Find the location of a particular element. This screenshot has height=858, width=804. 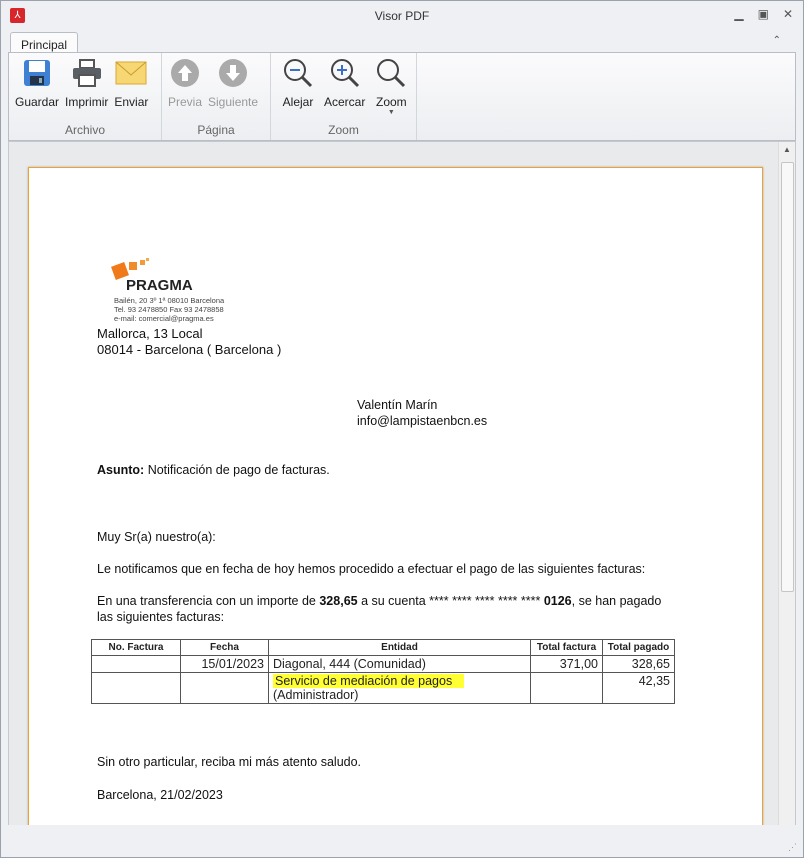

dropdown-arrow-icon: ▼ is located at coordinates (391, 112).